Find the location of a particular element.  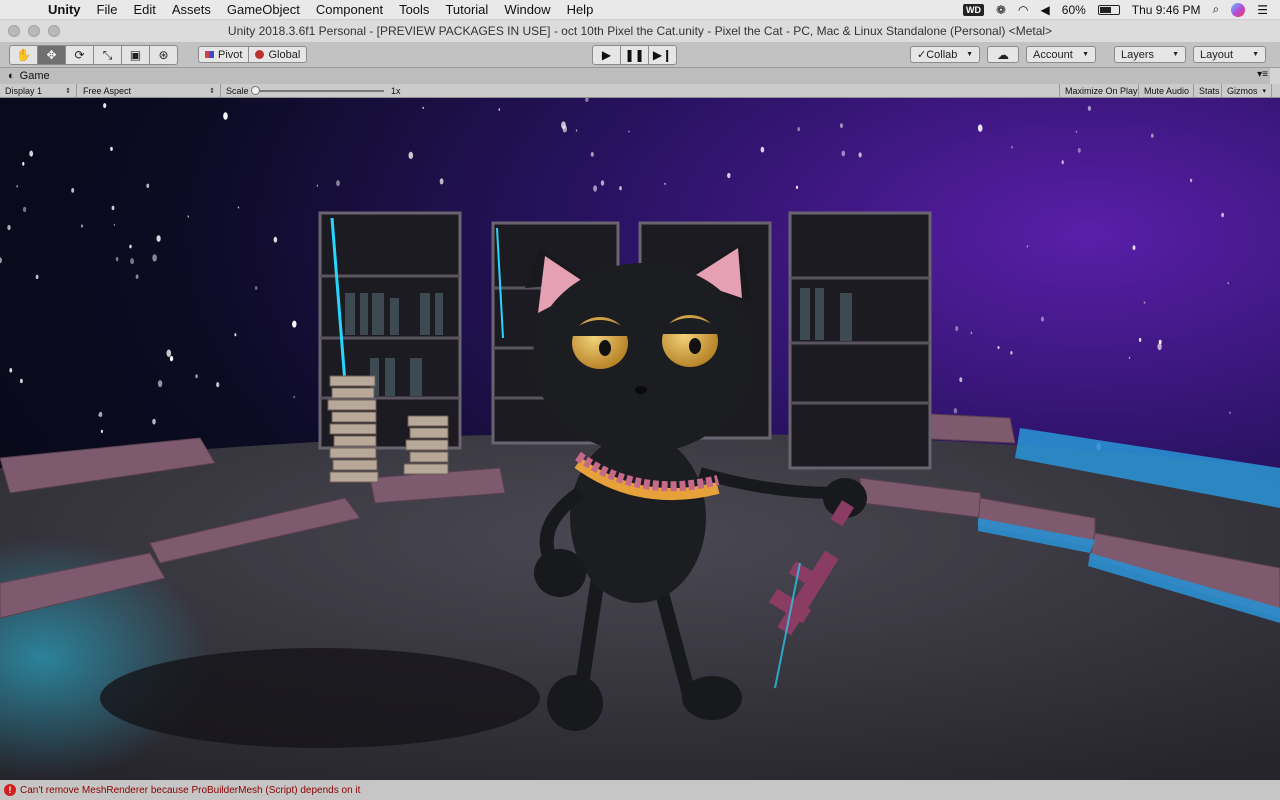

scale-tool-button: ⤡ is located at coordinates (107, 55).